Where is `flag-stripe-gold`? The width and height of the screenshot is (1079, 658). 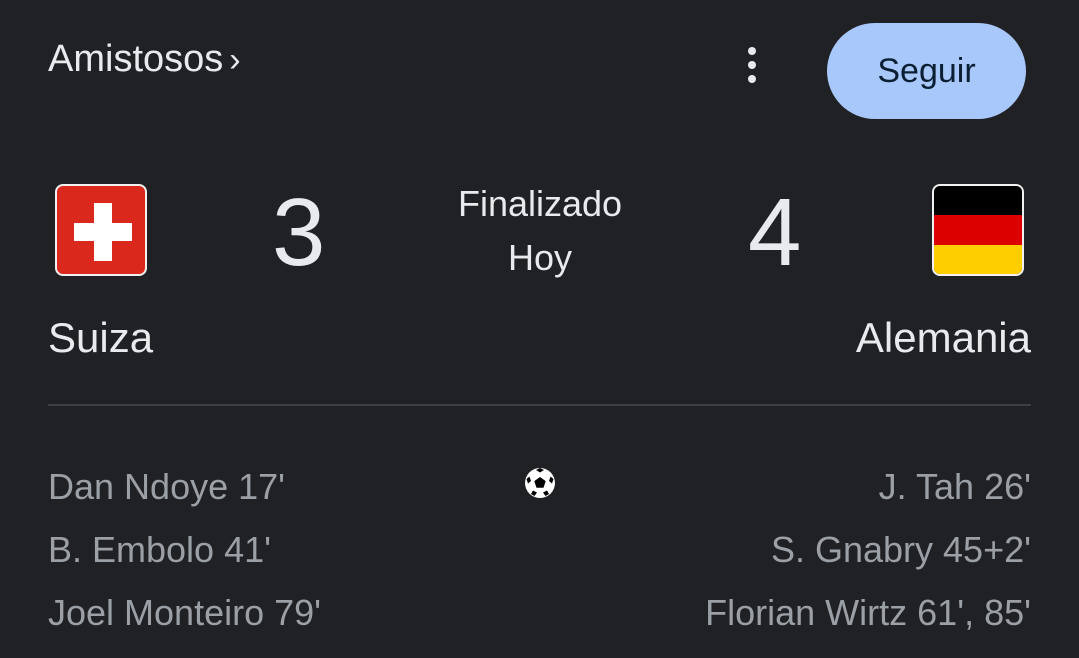 flag-stripe-gold is located at coordinates (978, 259).